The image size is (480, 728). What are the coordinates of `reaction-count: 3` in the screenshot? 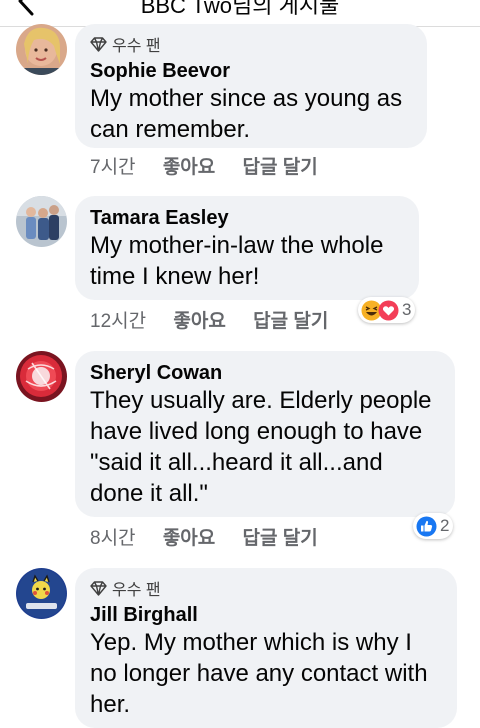 It's located at (407, 309).